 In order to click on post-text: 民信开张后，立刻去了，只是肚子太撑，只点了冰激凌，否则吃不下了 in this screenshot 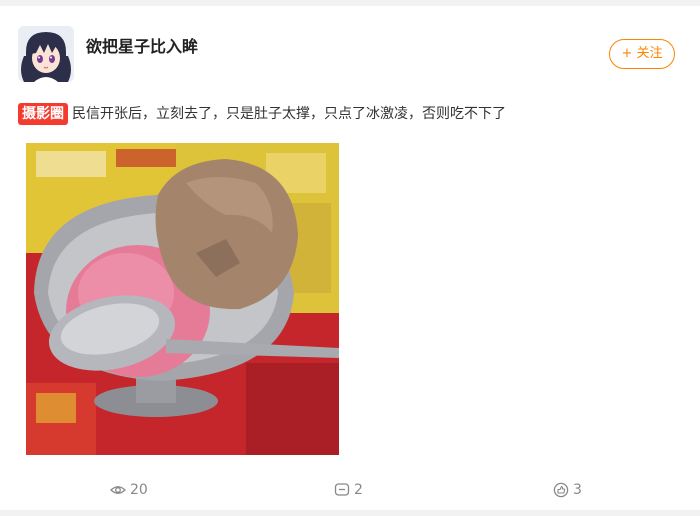, I will do `click(289, 114)`.